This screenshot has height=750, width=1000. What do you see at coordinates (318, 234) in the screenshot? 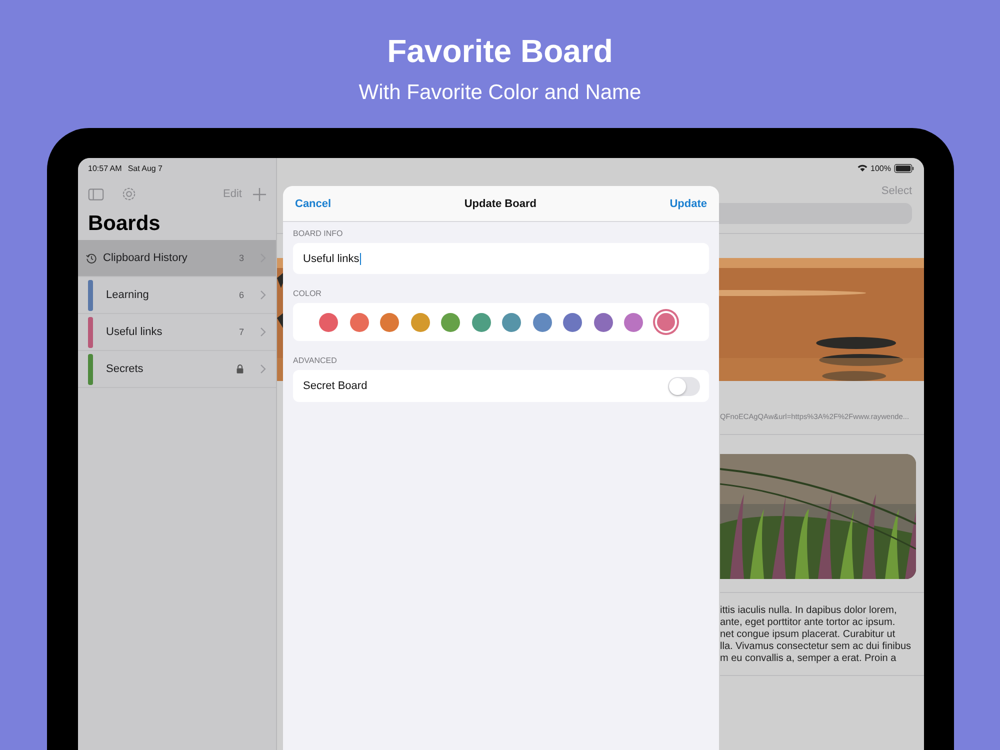
I see `section-header: BOARD INFO` at bounding box center [318, 234].